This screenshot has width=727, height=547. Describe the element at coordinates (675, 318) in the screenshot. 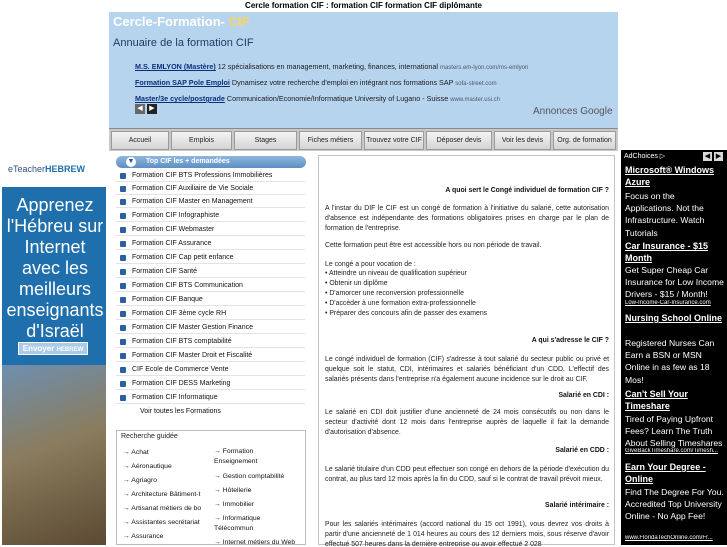

I see `ad-title-nursing: Nursing School Online` at that location.